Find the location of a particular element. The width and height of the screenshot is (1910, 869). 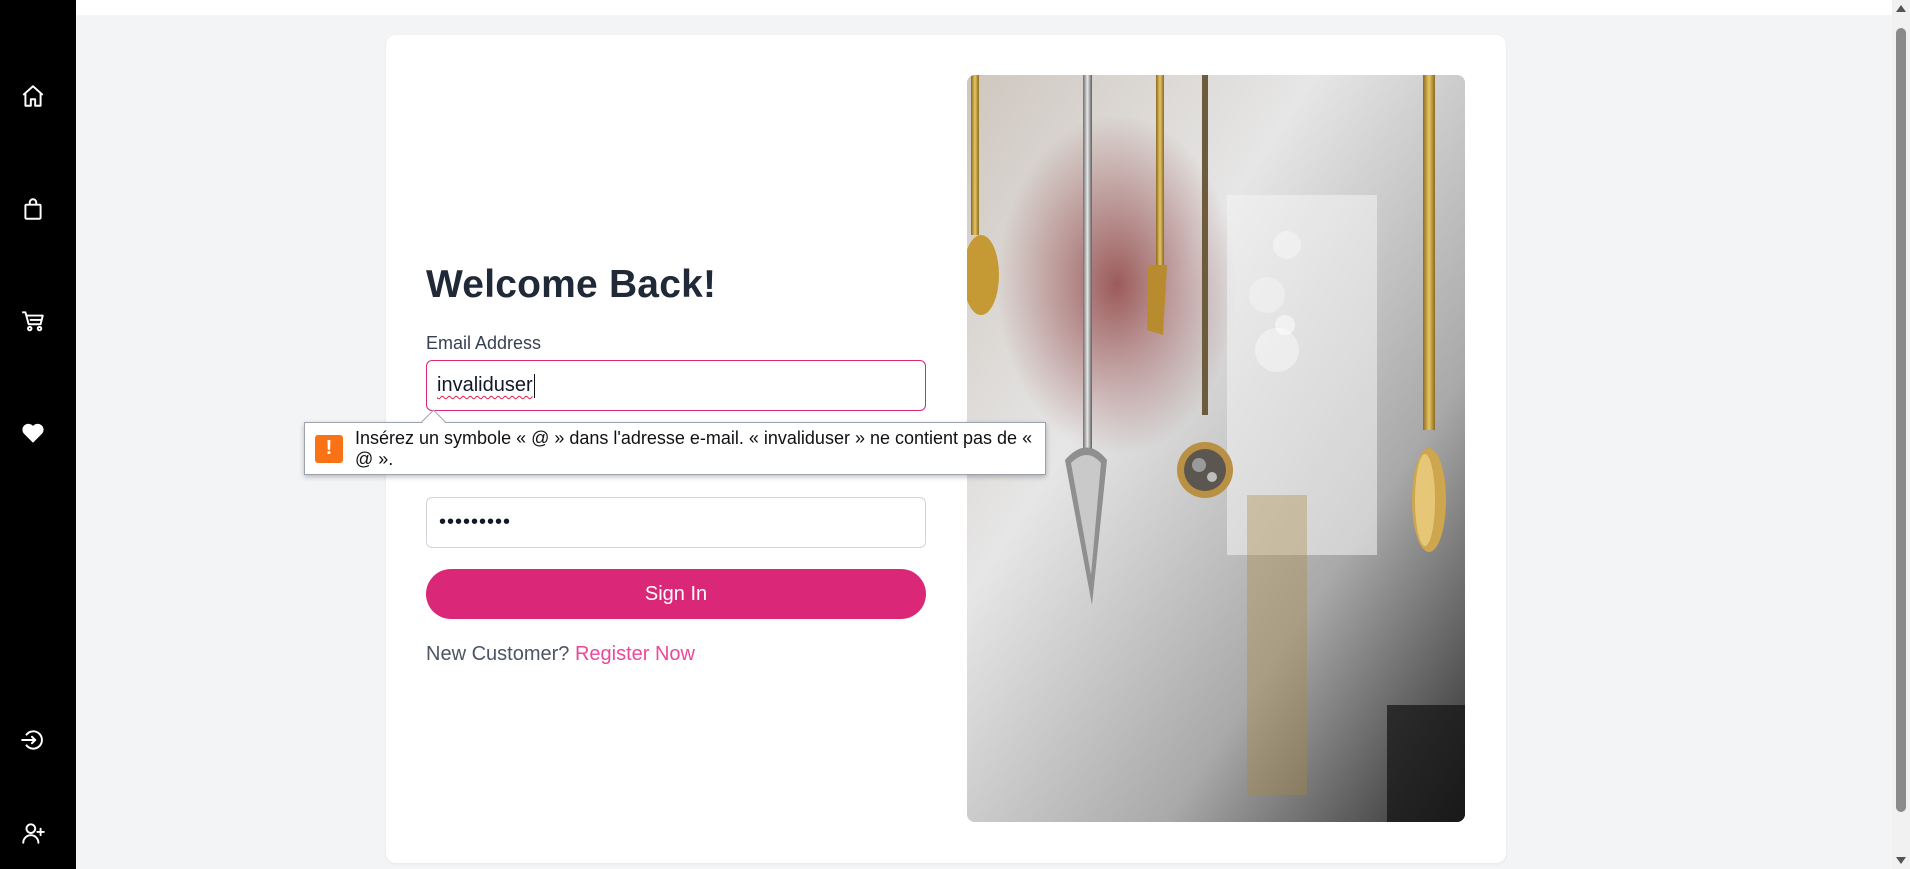

page-title: Welcome Back! is located at coordinates (571, 284).